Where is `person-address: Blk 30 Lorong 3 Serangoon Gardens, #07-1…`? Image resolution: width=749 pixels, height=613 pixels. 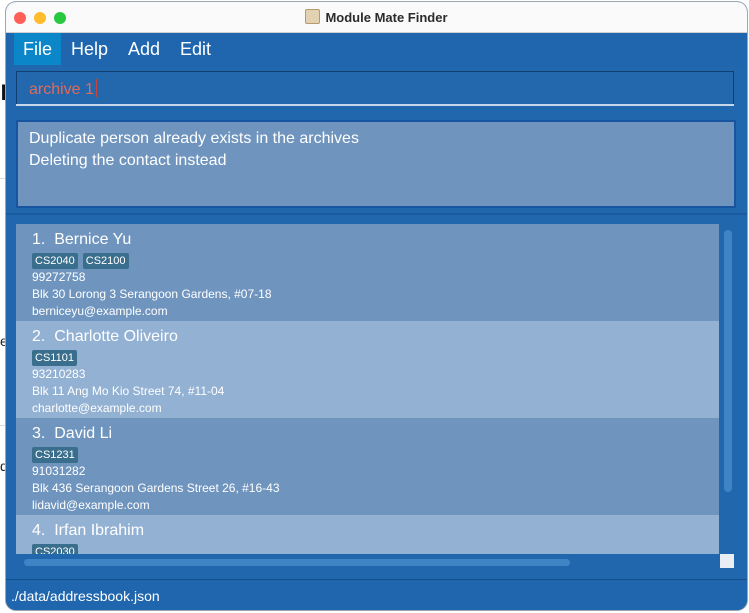 person-address: Blk 30 Lorong 3 Serangoon Gardens, #07-1… is located at coordinates (152, 294).